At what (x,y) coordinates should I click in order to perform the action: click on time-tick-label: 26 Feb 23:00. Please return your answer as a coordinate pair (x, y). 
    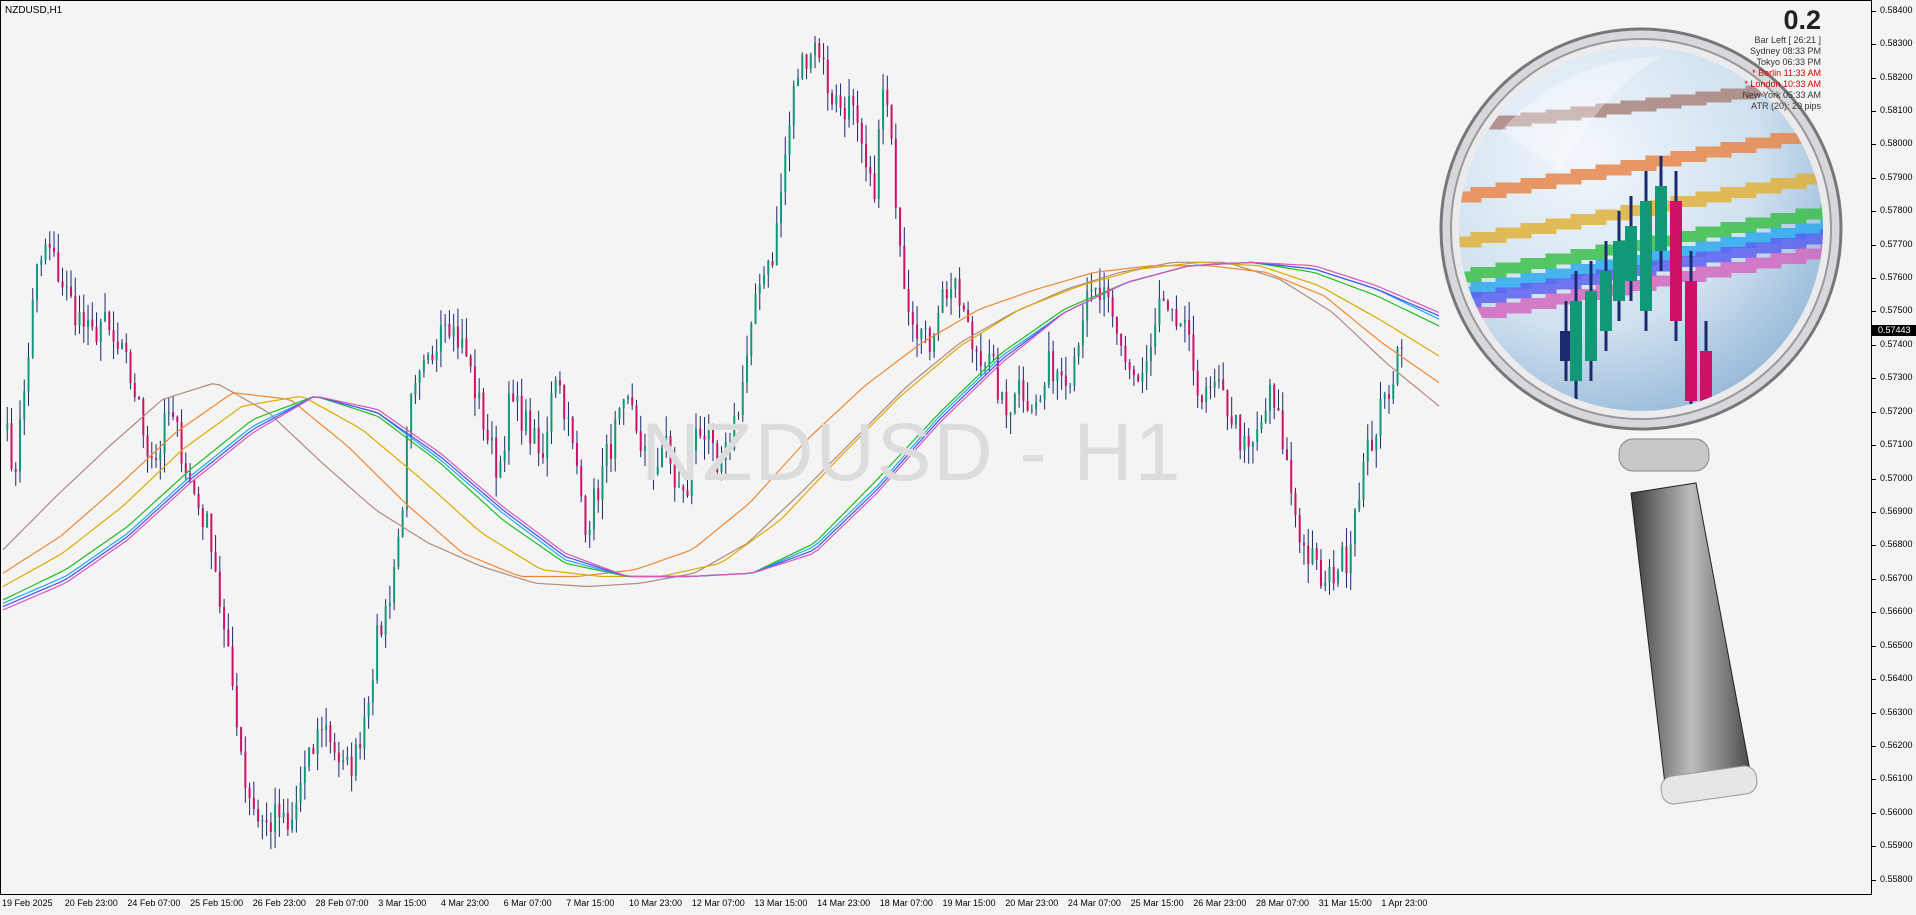
    Looking at the image, I should click on (279, 903).